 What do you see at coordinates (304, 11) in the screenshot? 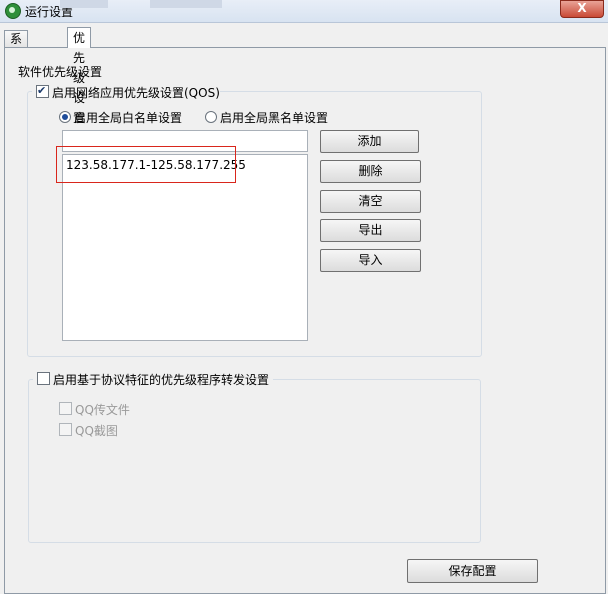
I see `title-bar: 运行设置 X` at bounding box center [304, 11].